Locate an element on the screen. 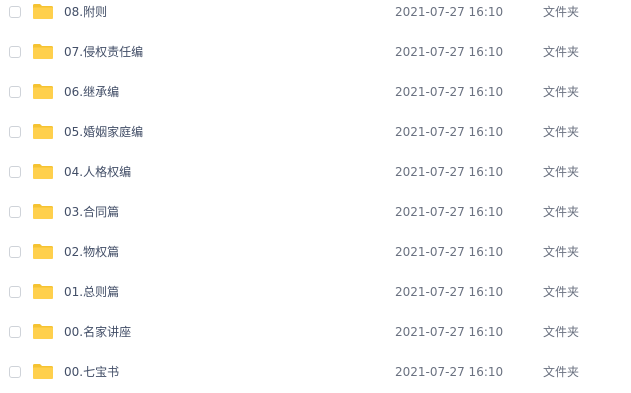 The image size is (631, 393). file-name: 06.继承编 is located at coordinates (91, 92).